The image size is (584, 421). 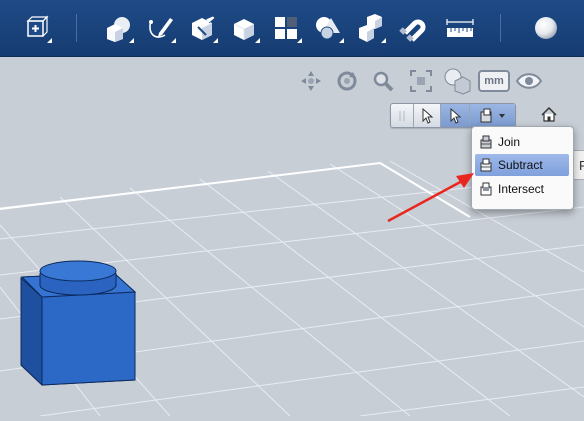 I want to click on cube-with-cross-icon, so click(x=37, y=26).